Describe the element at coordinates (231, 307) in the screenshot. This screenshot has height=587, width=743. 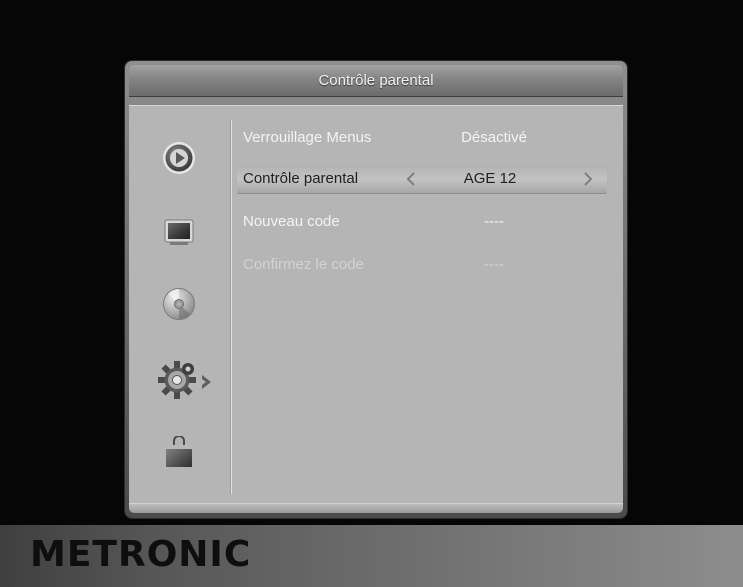
I see `sidebar-divider` at that location.